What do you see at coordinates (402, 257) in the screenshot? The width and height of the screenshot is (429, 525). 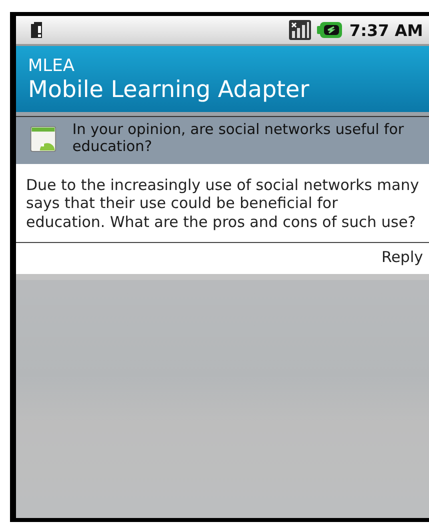 I see `reply-button: Reply` at bounding box center [402, 257].